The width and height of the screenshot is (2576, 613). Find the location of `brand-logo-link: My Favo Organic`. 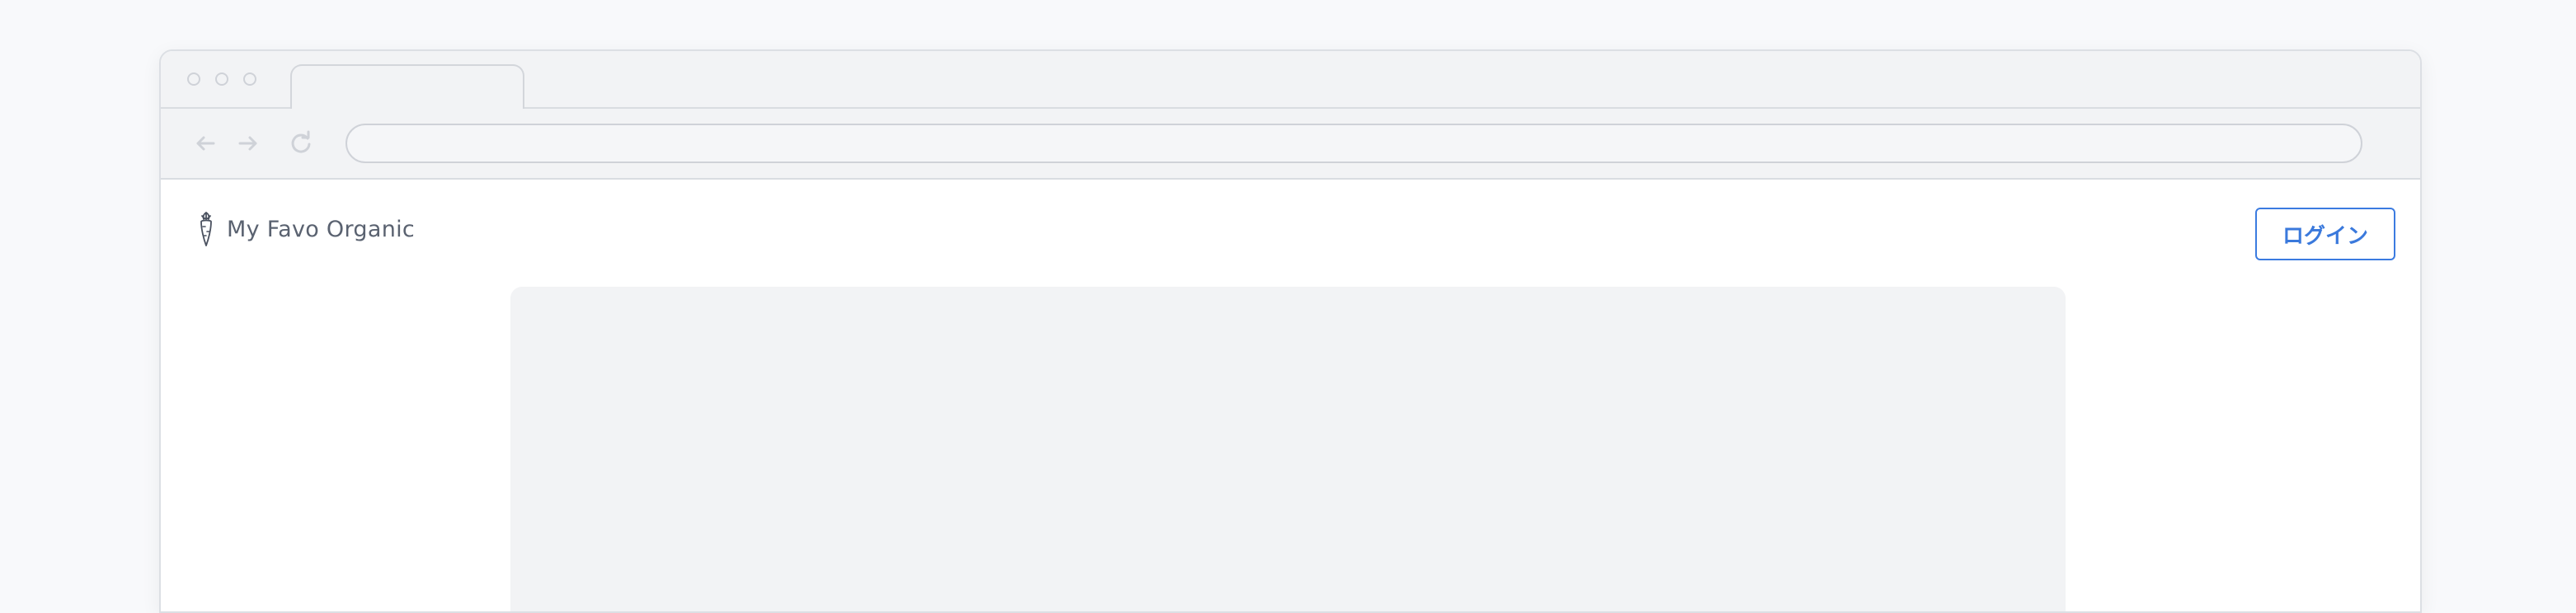

brand-logo-link: My Favo Organic is located at coordinates (305, 229).